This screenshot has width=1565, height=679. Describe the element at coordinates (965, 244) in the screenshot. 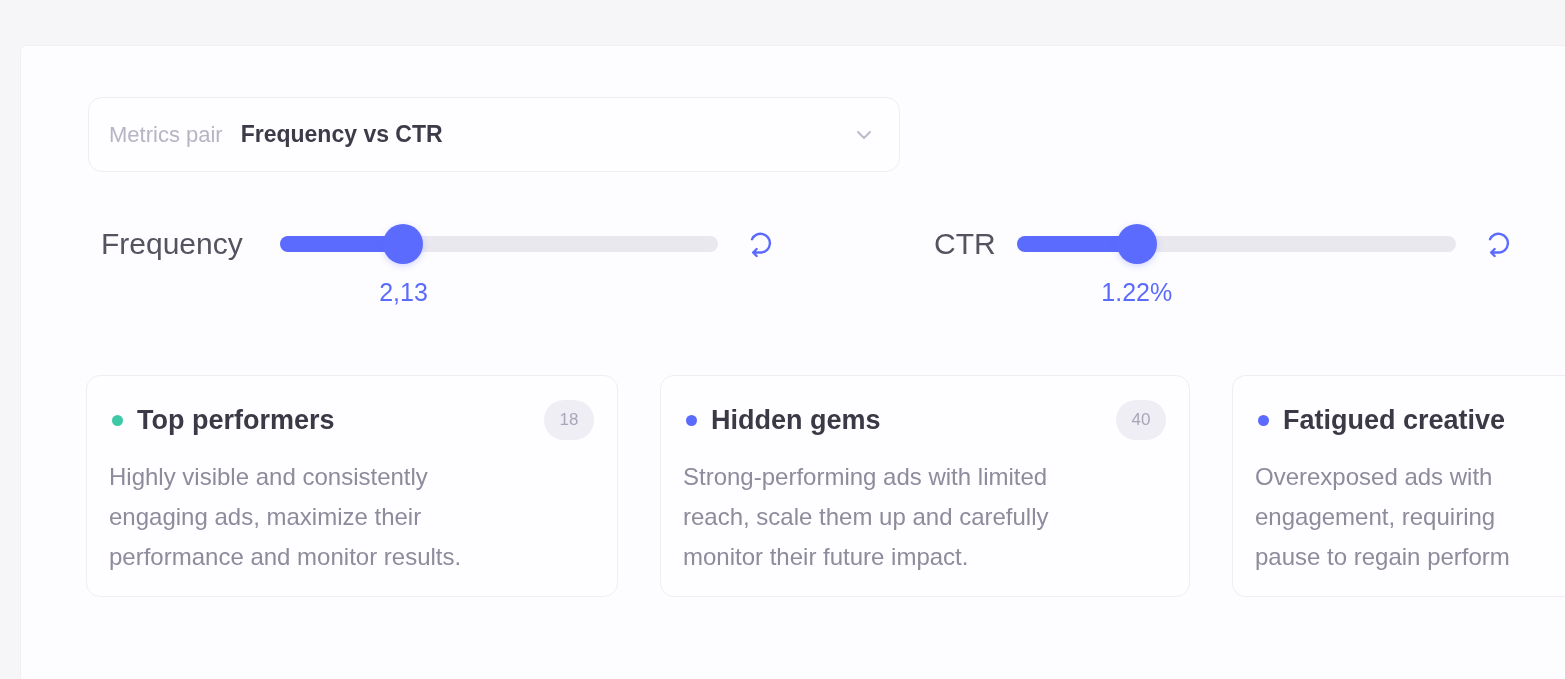

I see `slider-label: CTR` at that location.